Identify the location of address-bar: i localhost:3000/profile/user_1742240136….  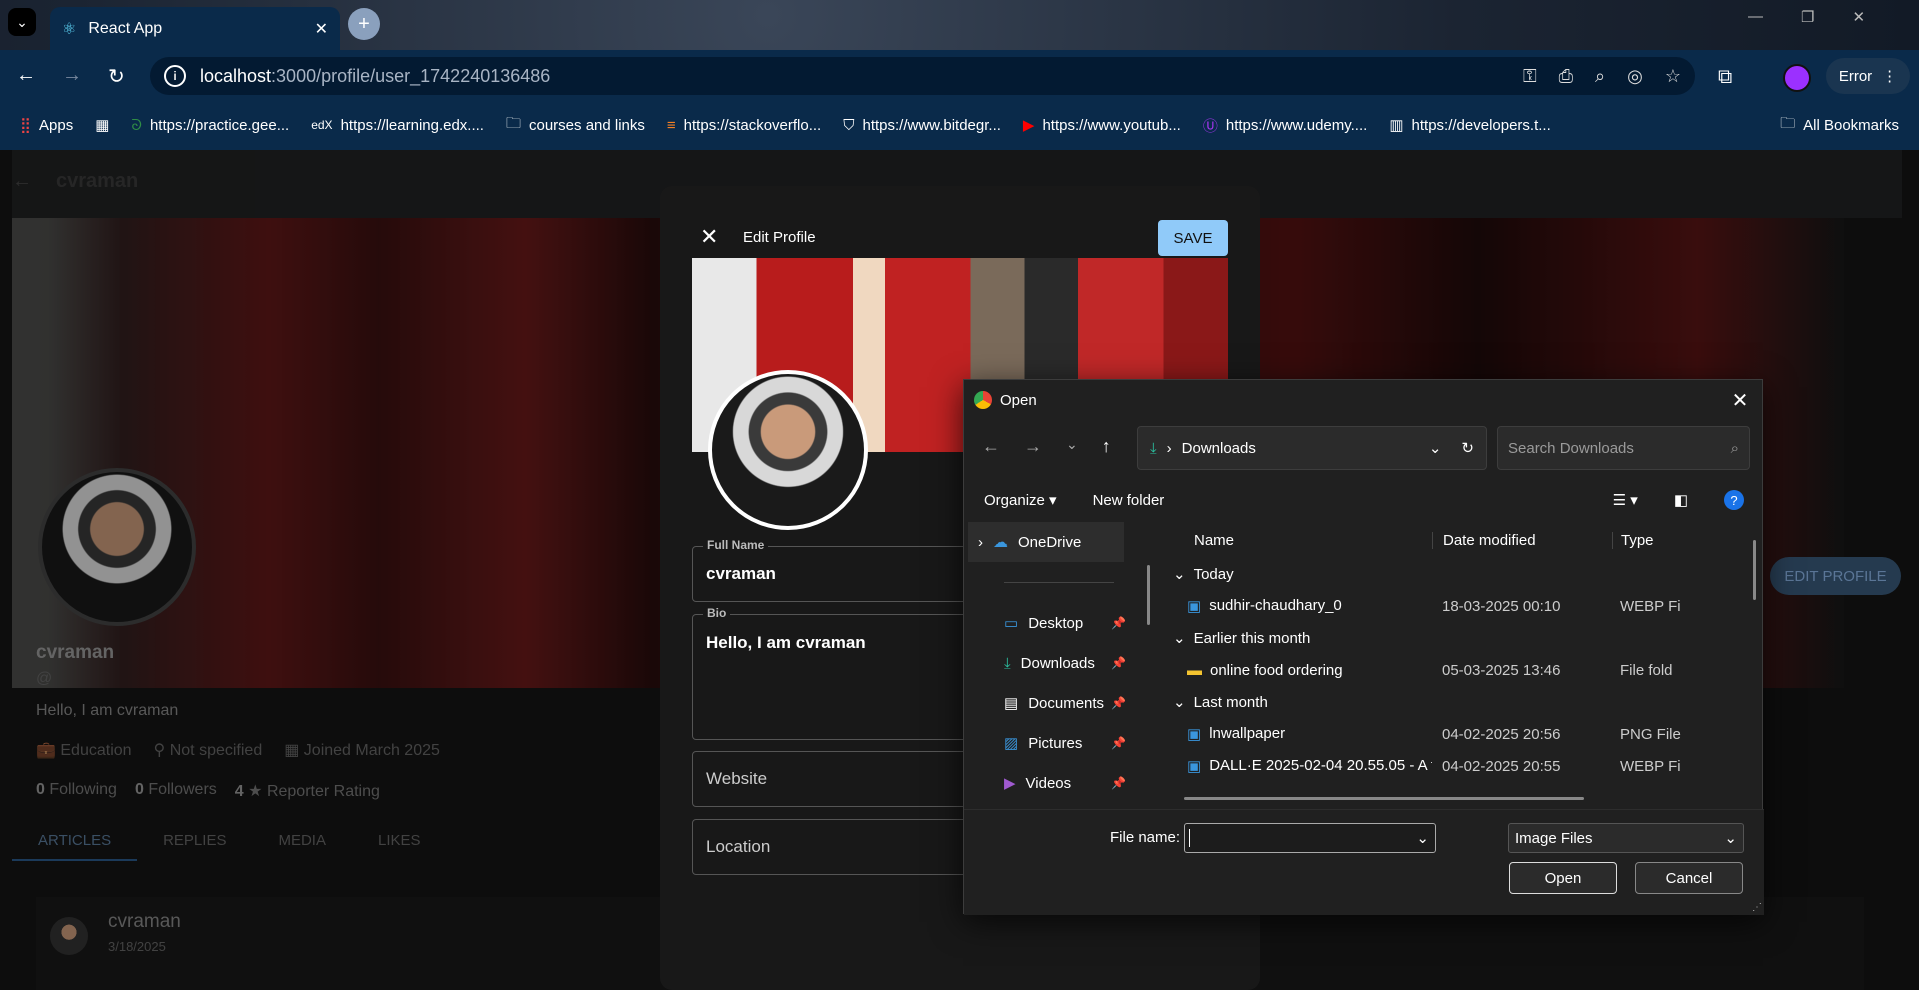
(922, 76).